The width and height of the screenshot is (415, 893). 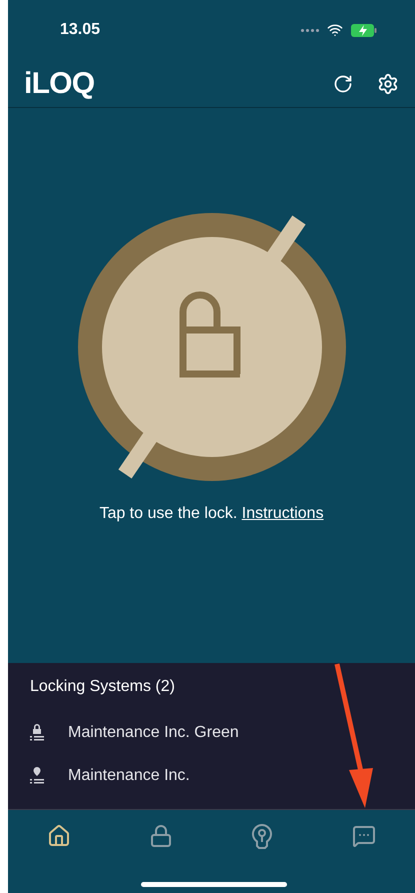 What do you see at coordinates (343, 84) in the screenshot?
I see `refresh-button` at bounding box center [343, 84].